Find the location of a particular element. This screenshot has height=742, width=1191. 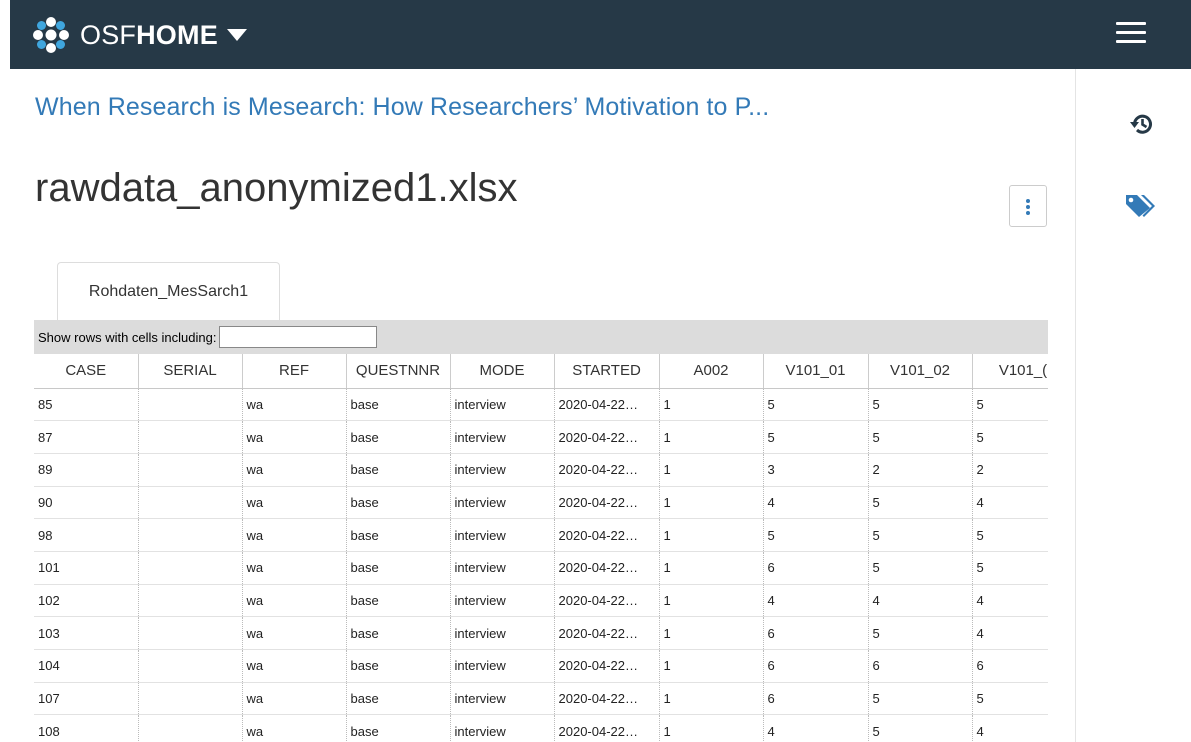

filter-input is located at coordinates (298, 337).